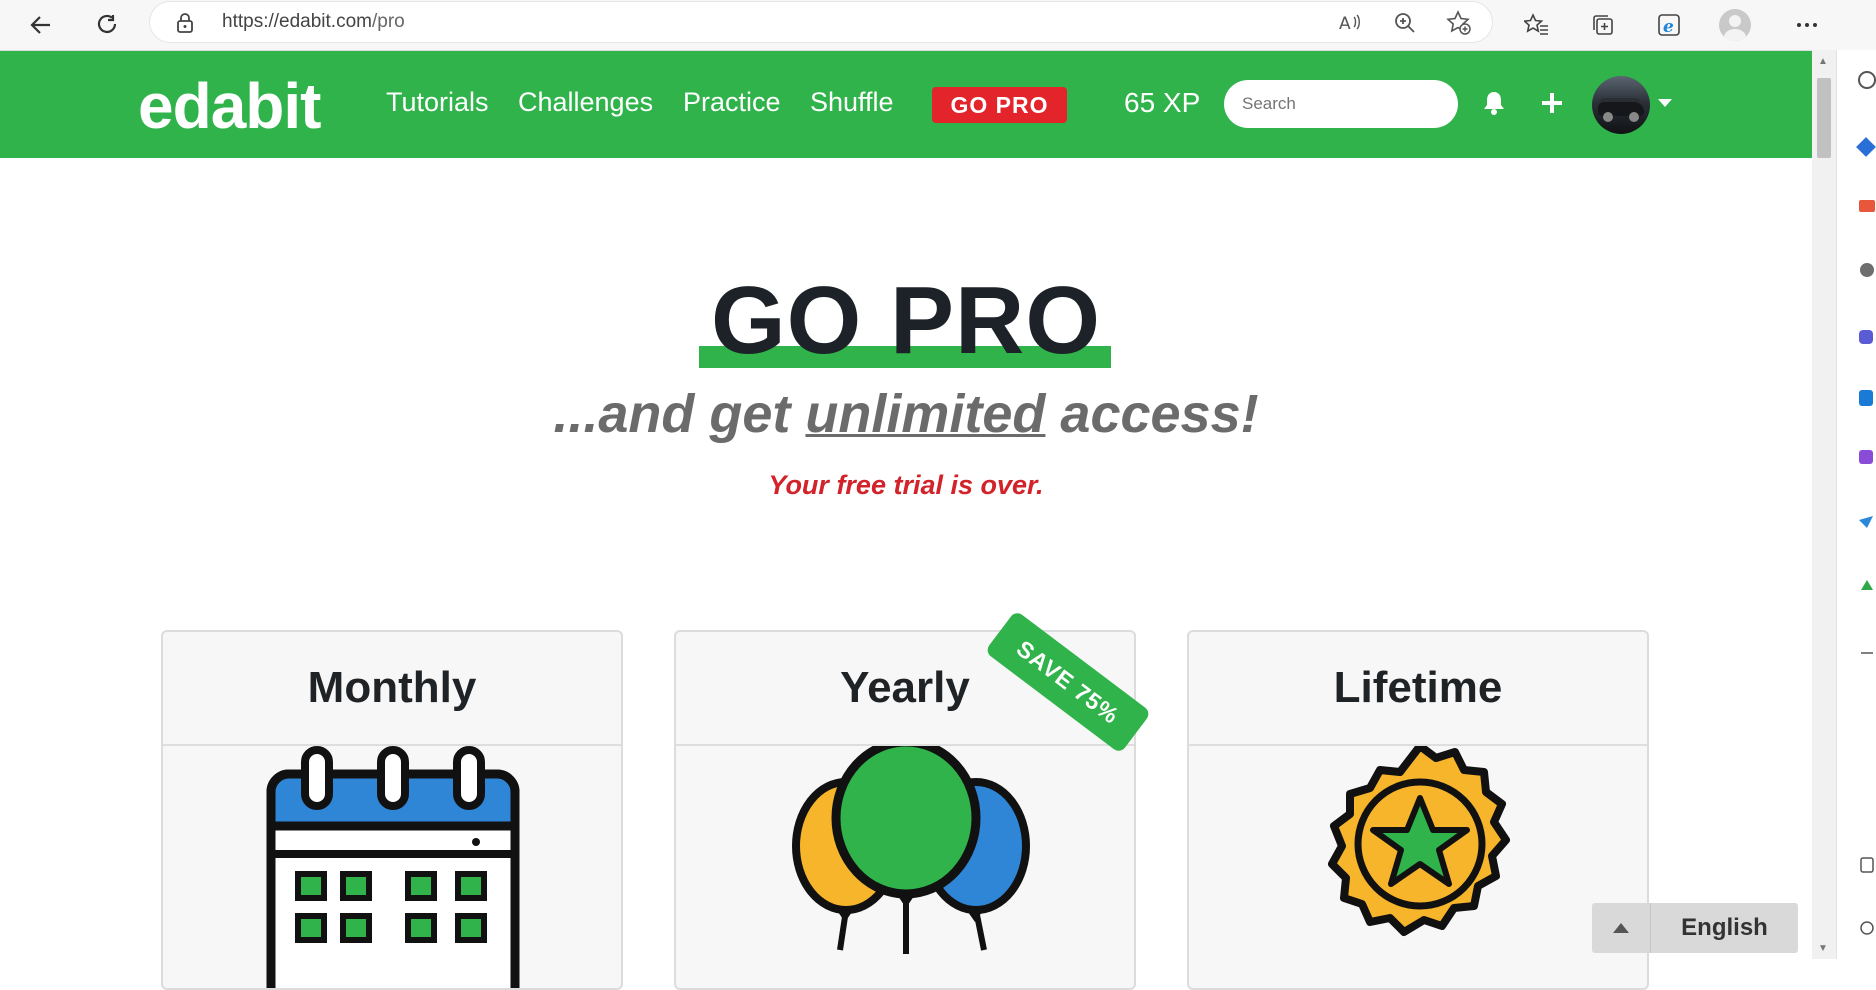  What do you see at coordinates (1418, 689) in the screenshot?
I see `plan-name: Lifetime` at bounding box center [1418, 689].